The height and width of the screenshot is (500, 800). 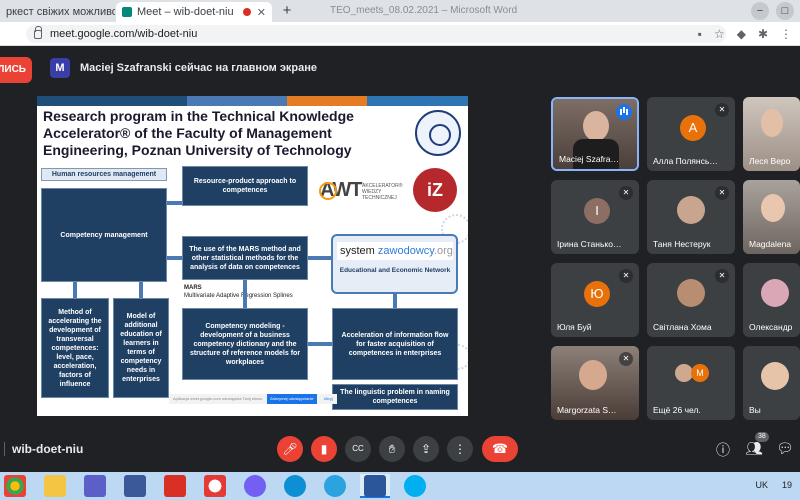 What do you see at coordinates (785, 448) in the screenshot?
I see `chat-icon: 💬︎` at bounding box center [785, 448].